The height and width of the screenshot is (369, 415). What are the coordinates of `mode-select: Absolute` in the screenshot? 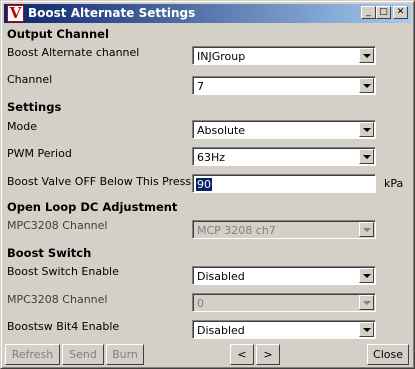 It's located at (284, 129).